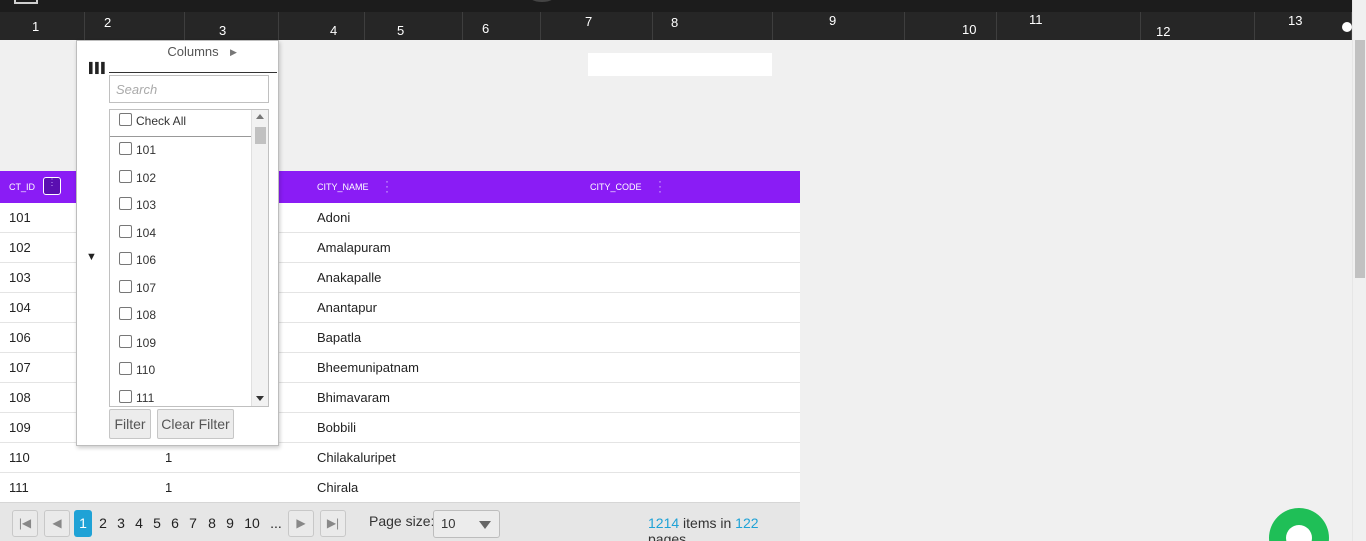 The height and width of the screenshot is (541, 1366). I want to click on chat-widget-button, so click(1299, 524).